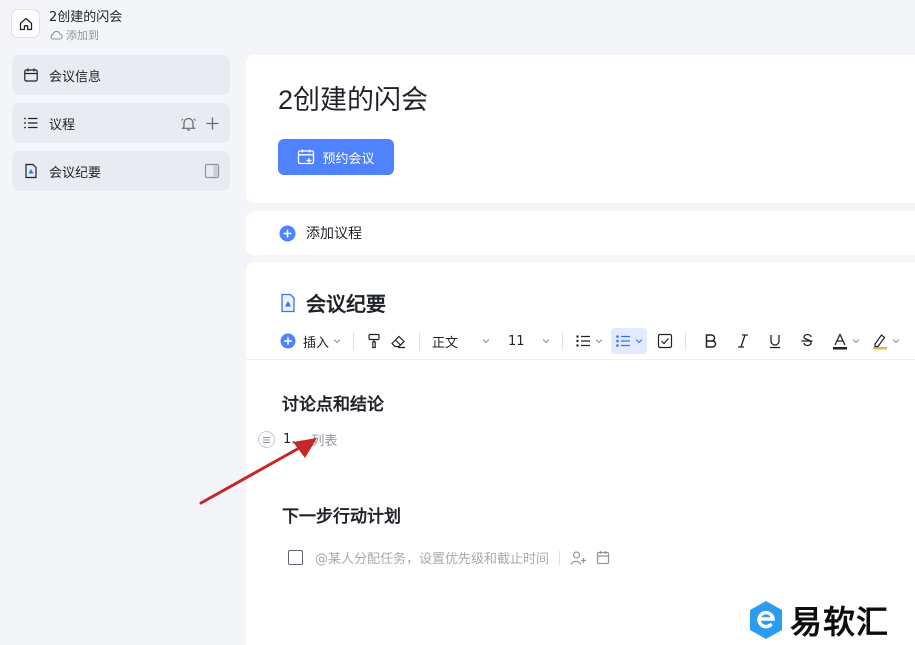  What do you see at coordinates (580, 233) in the screenshot?
I see `agenda-card: 添加议程` at bounding box center [580, 233].